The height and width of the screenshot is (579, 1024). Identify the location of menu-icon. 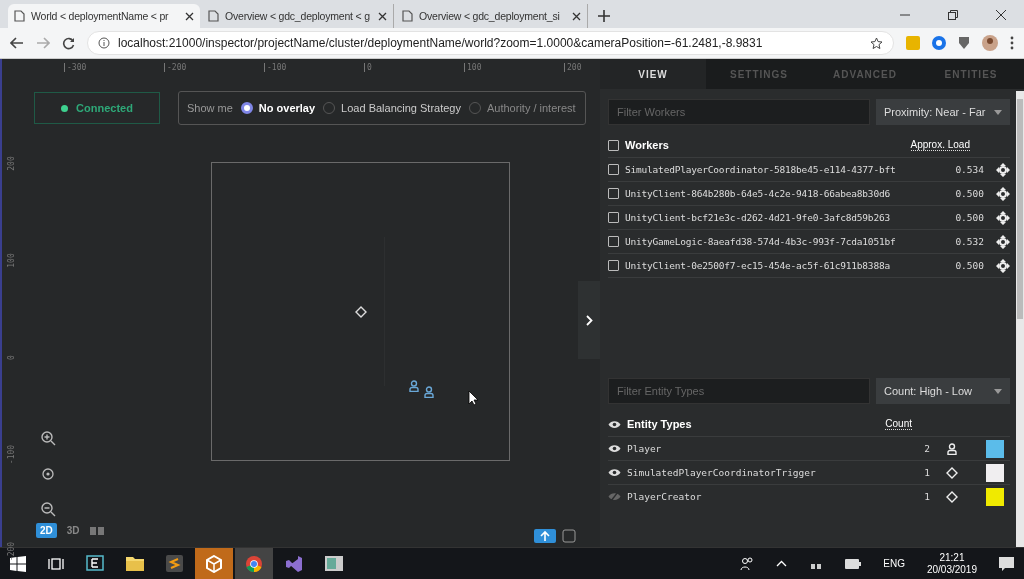
(1012, 43).